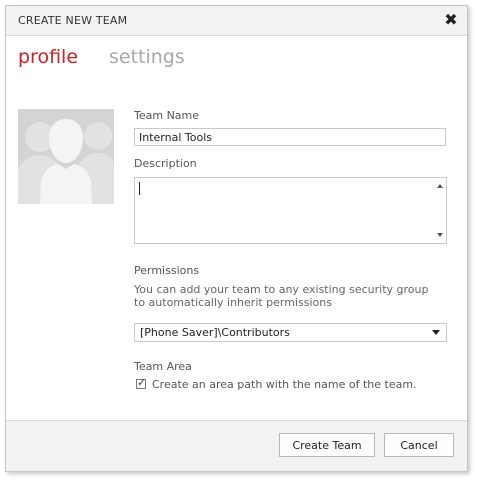 The image size is (477, 480). What do you see at coordinates (327, 445) in the screenshot?
I see `create-team-button: Create Team` at bounding box center [327, 445].